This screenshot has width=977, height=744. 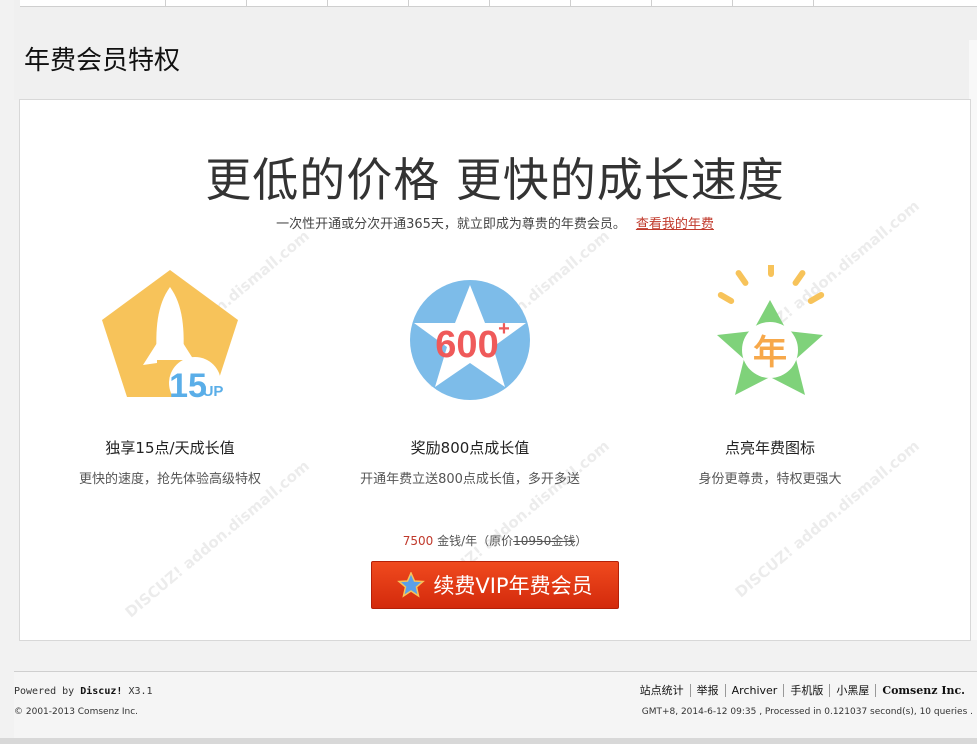 I want to click on hero-subtitle: 一次性开通或分次开通365天，就立即成为尊贵的年费会员。 查看我的年费, so click(x=495, y=222).